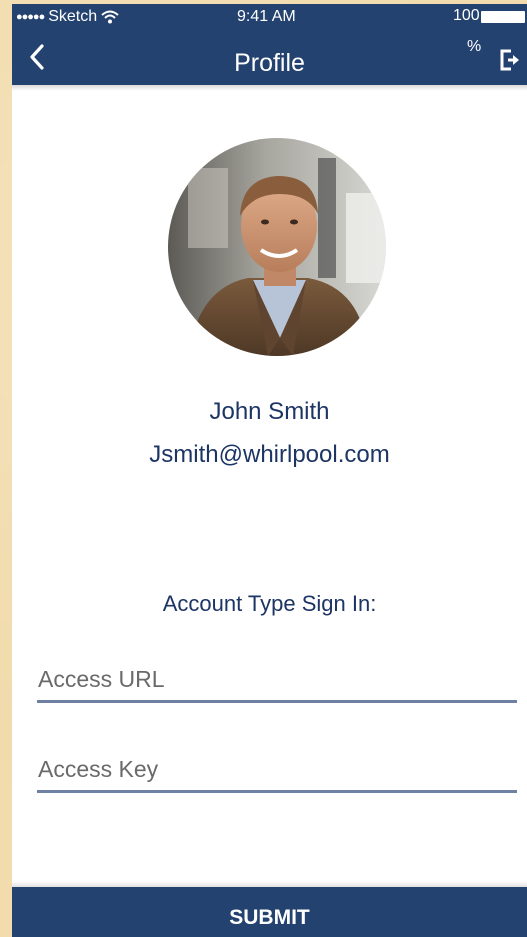  What do you see at coordinates (269, 411) in the screenshot?
I see `user-name: John Smith` at bounding box center [269, 411].